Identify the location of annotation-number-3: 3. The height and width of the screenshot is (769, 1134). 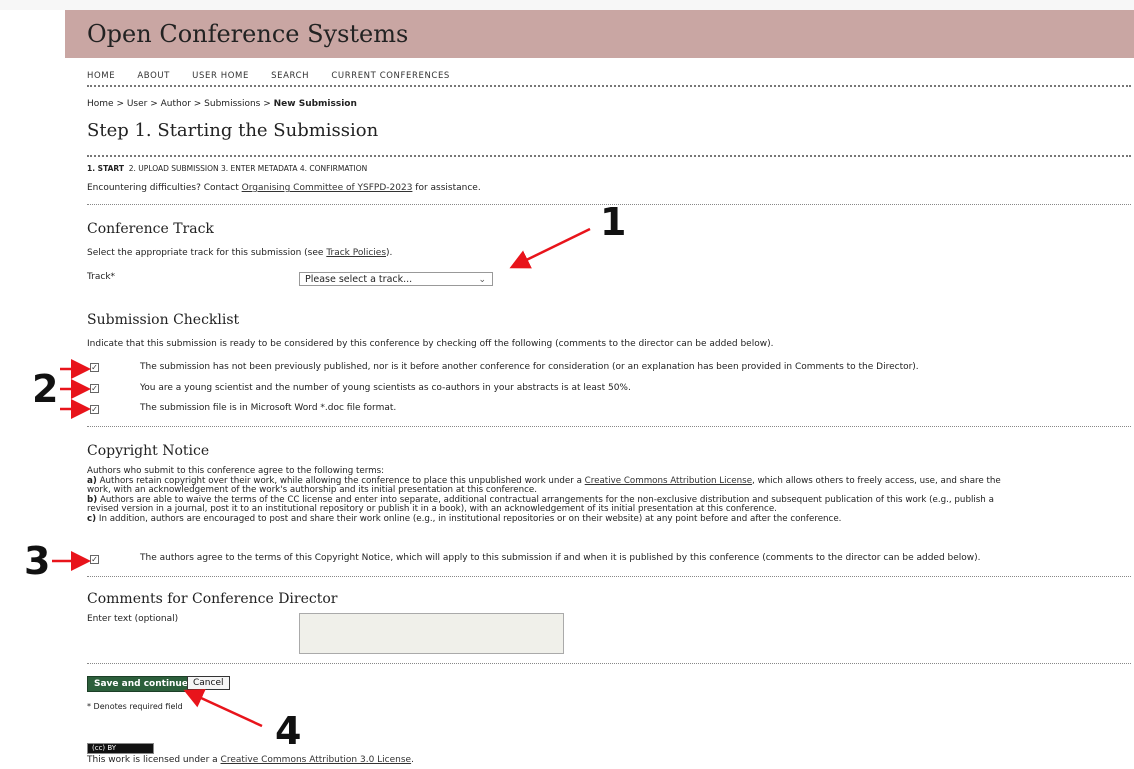
(37, 561).